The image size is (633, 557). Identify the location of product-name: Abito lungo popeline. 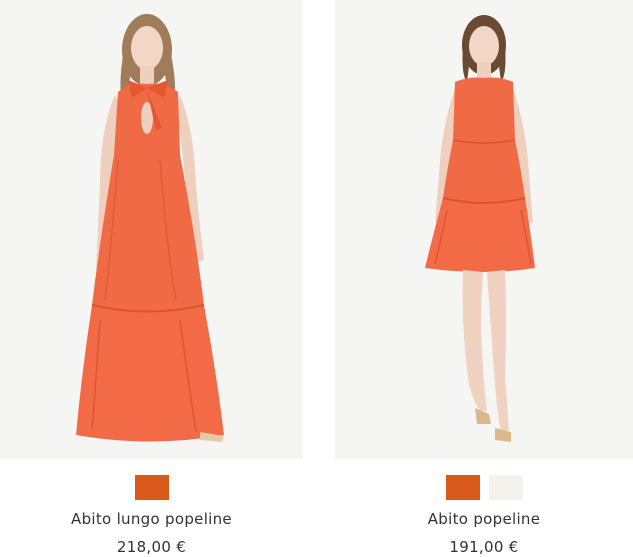
(151, 519).